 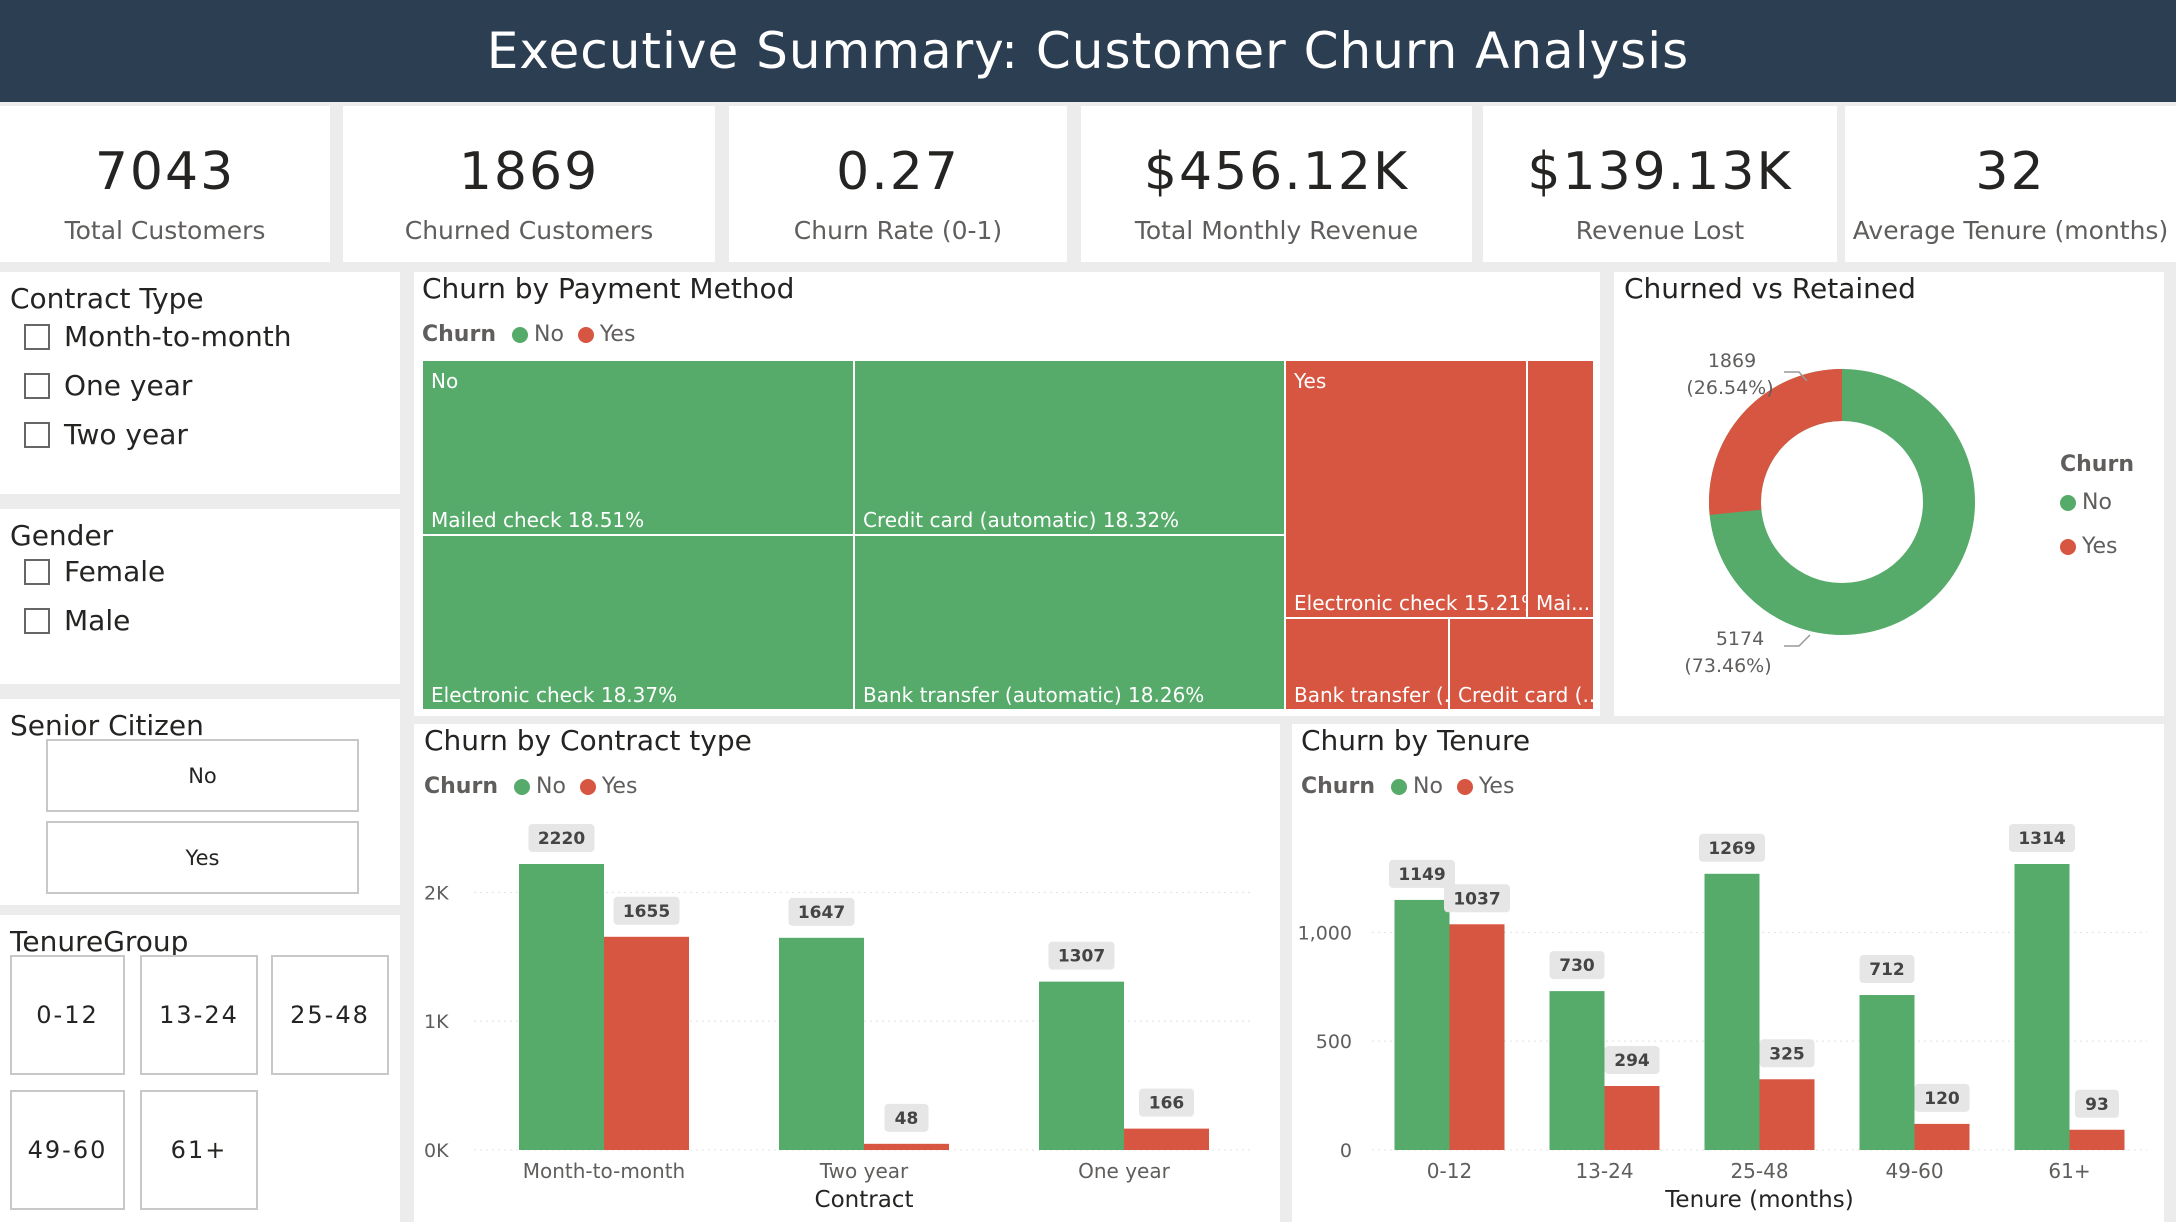 I want to click on data-label: 1307, so click(x=1081, y=957).